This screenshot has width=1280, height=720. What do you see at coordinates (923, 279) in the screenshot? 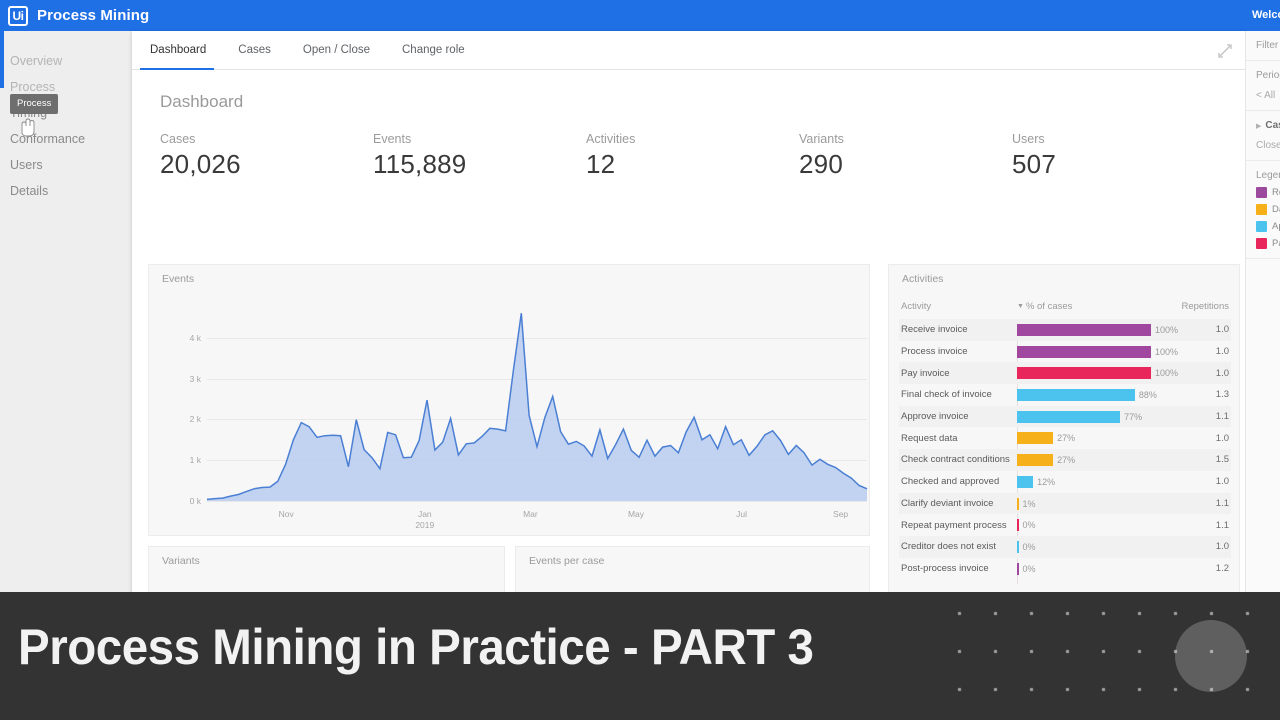
I see `activities-panel-title: Activities` at bounding box center [923, 279].